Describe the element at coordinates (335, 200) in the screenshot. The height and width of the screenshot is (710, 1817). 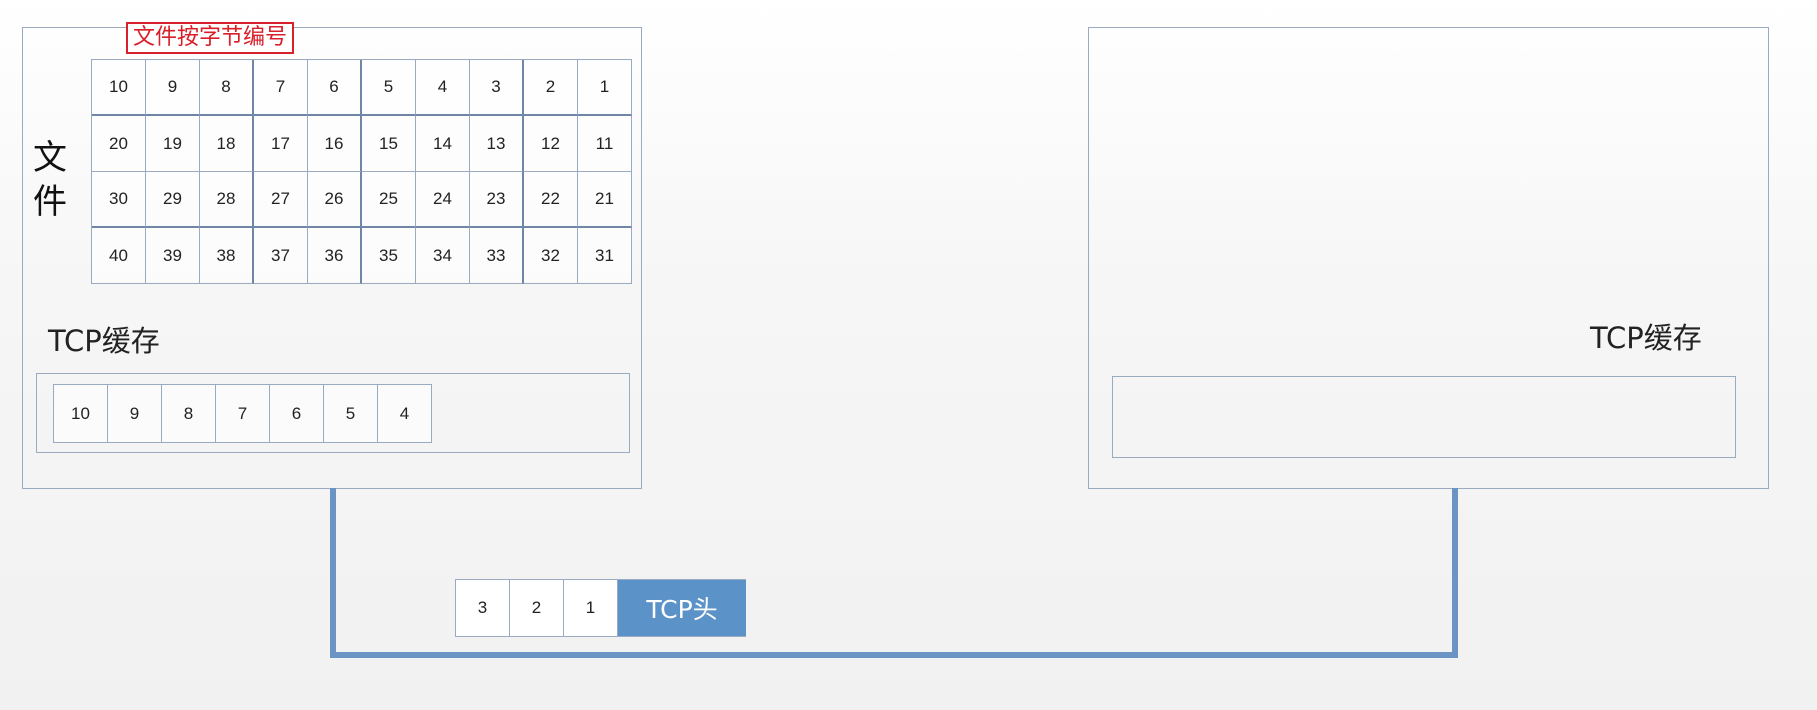
I see `file-byte-cell: 26` at that location.